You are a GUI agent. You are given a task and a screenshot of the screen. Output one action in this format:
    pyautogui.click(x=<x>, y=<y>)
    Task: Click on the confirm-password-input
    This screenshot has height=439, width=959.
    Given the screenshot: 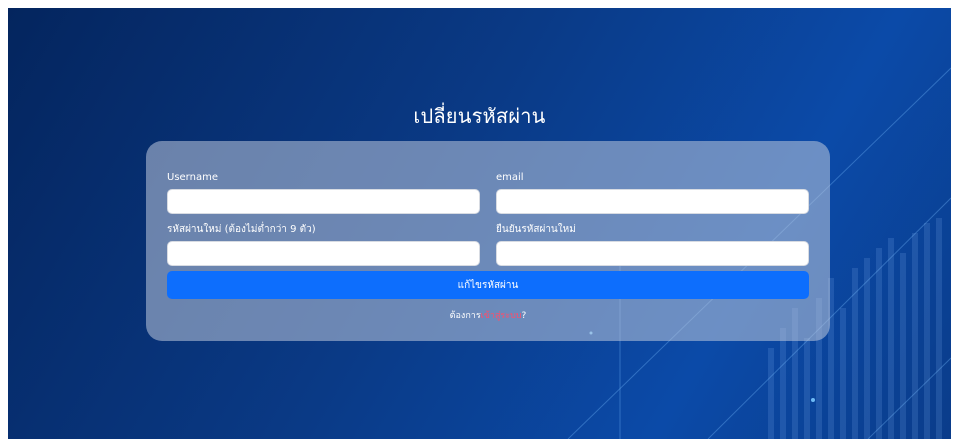 What is the action you would take?
    pyautogui.click(x=652, y=253)
    